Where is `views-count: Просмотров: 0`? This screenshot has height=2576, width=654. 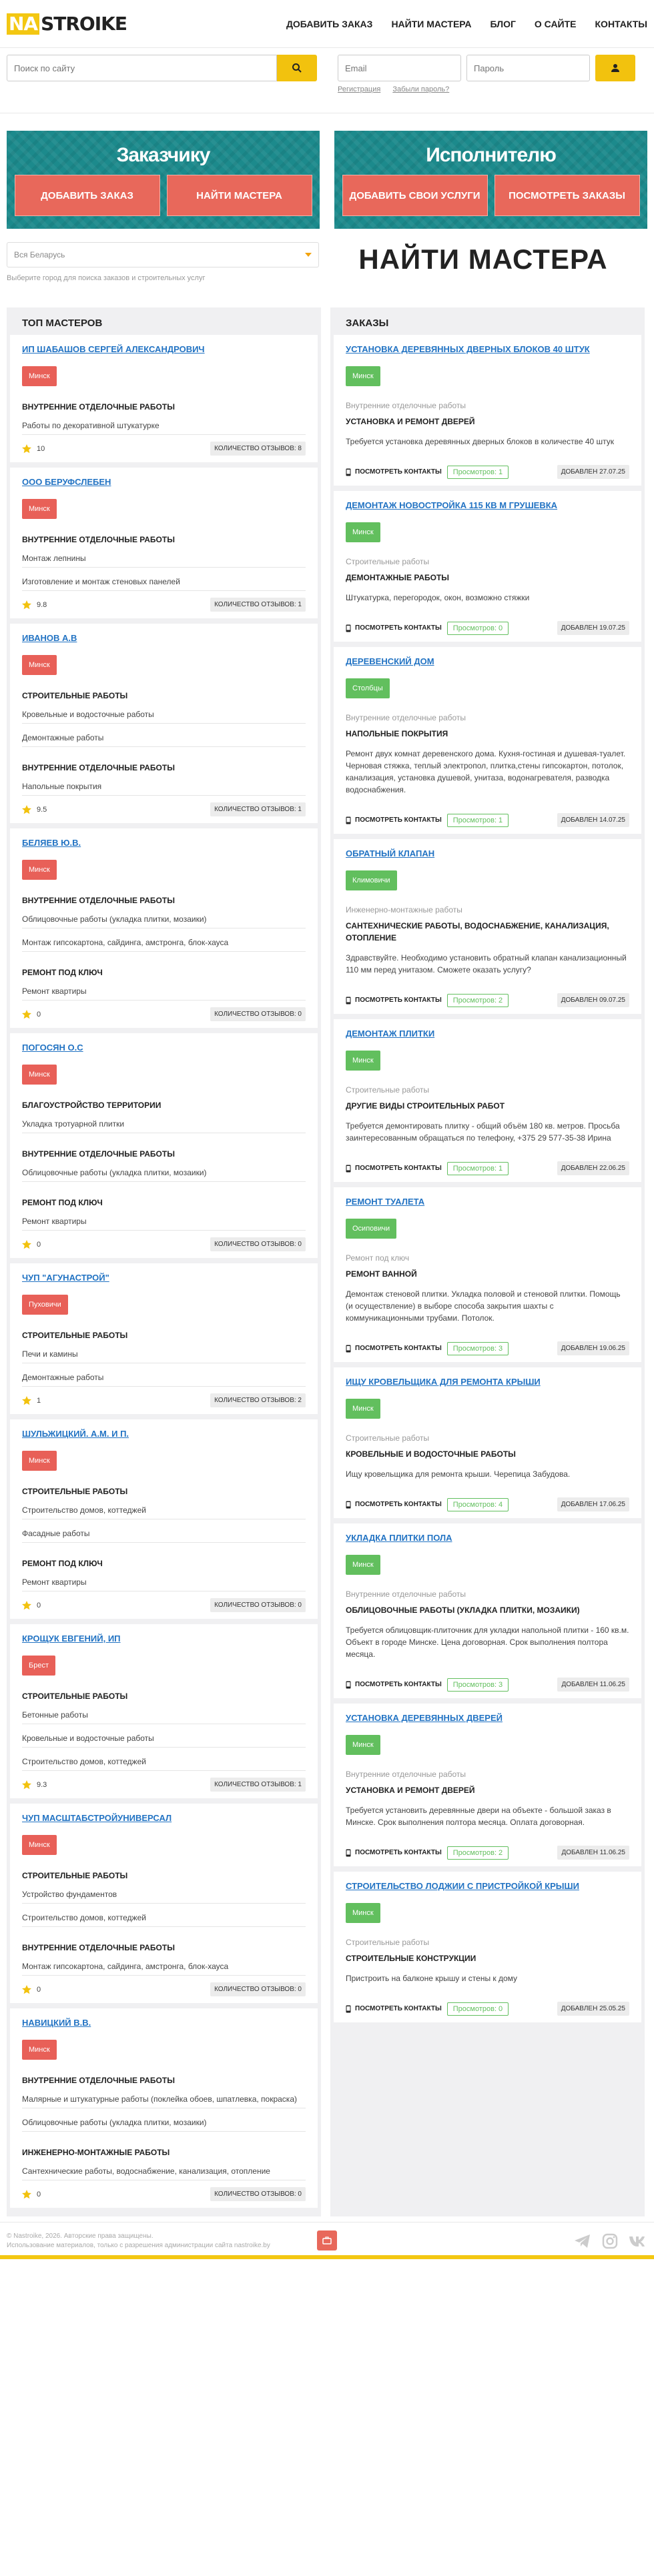 views-count: Просмотров: 0 is located at coordinates (478, 2009).